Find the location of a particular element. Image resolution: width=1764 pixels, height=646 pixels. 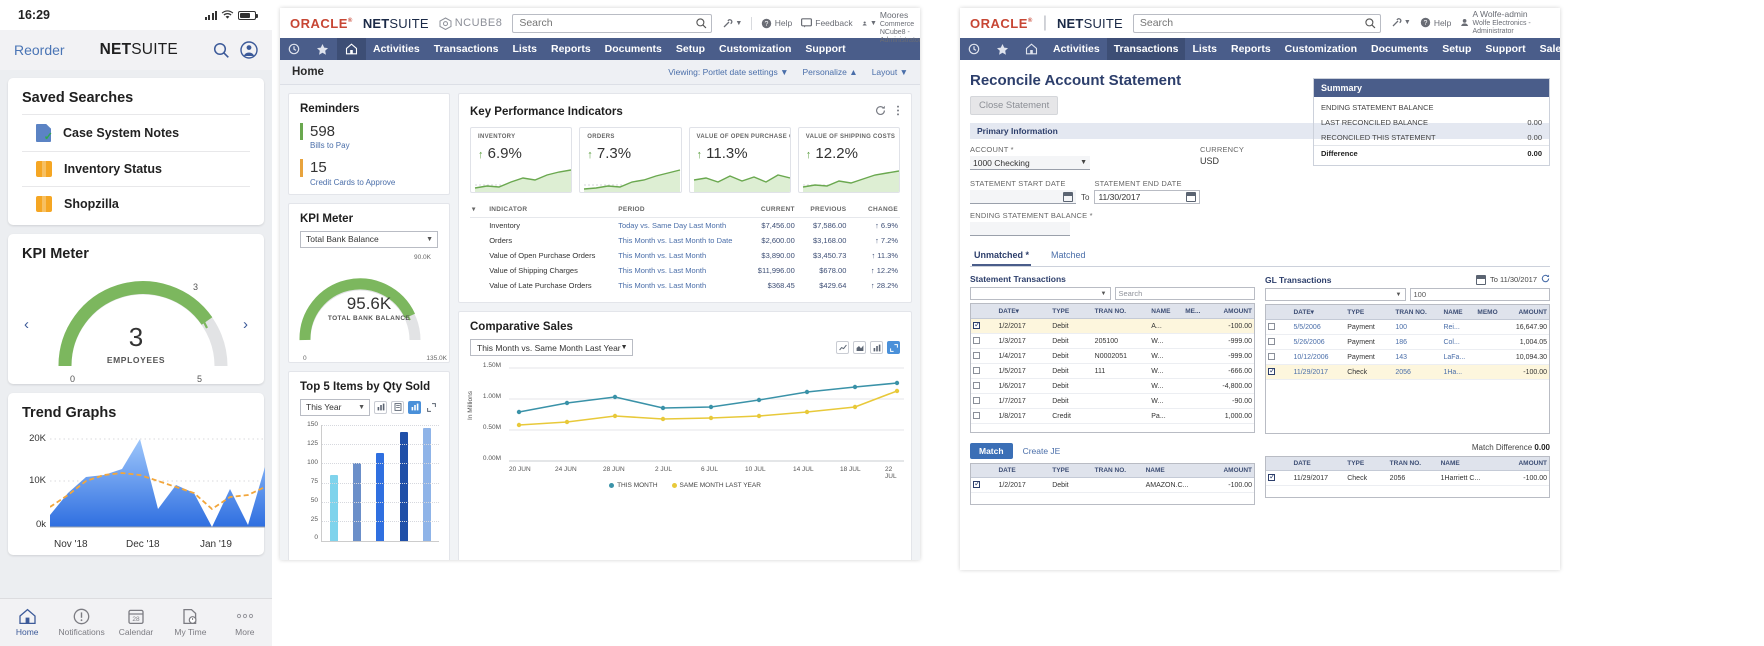

tab-calendar: 28 Calendar is located at coordinates (136, 622).